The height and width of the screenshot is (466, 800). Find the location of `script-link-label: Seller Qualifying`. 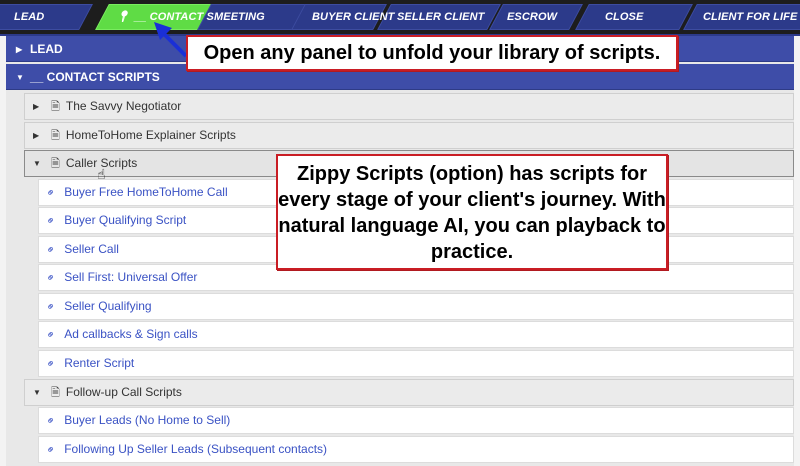

script-link-label: Seller Qualifying is located at coordinates (108, 306).